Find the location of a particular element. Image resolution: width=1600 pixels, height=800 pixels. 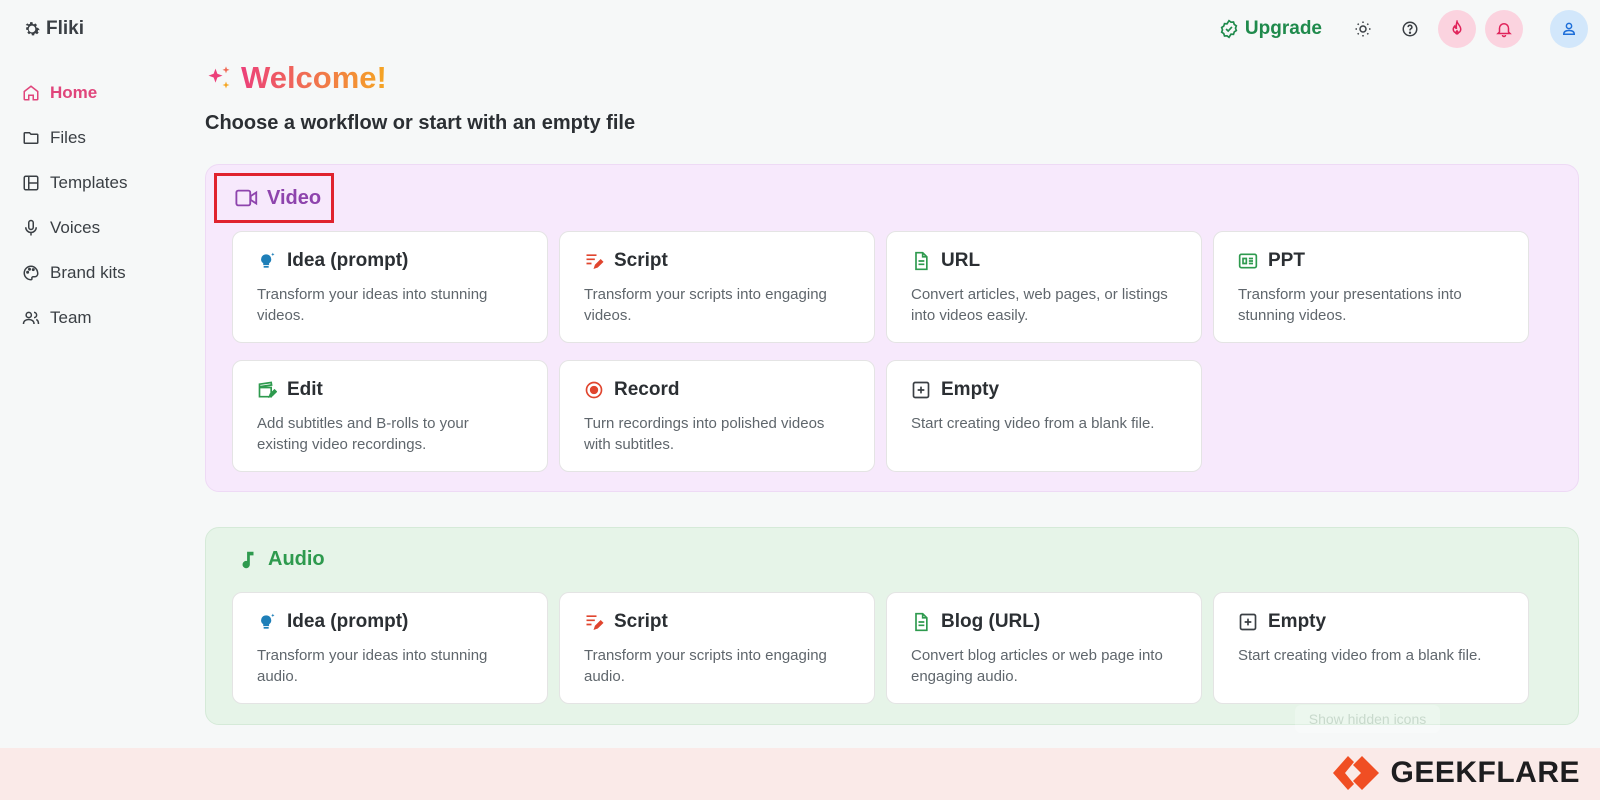

record-icon is located at coordinates (594, 390).